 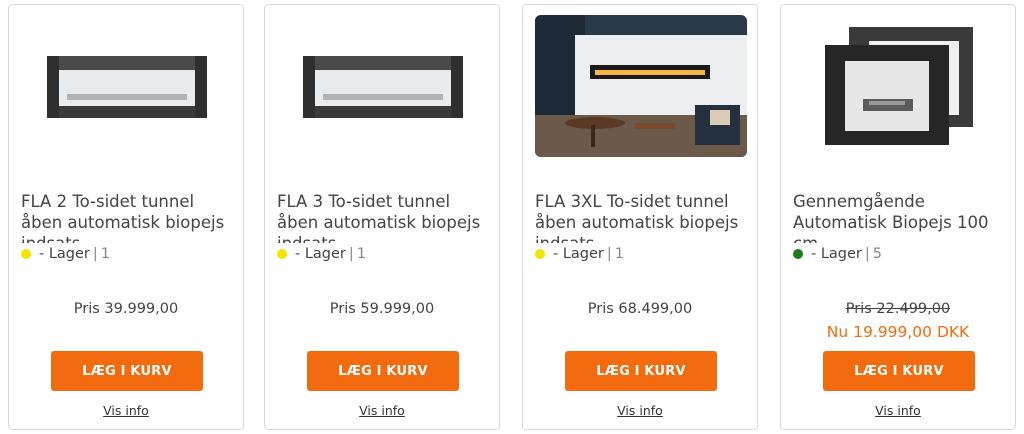 I want to click on product-price: Pris 59.999,00, so click(x=382, y=309).